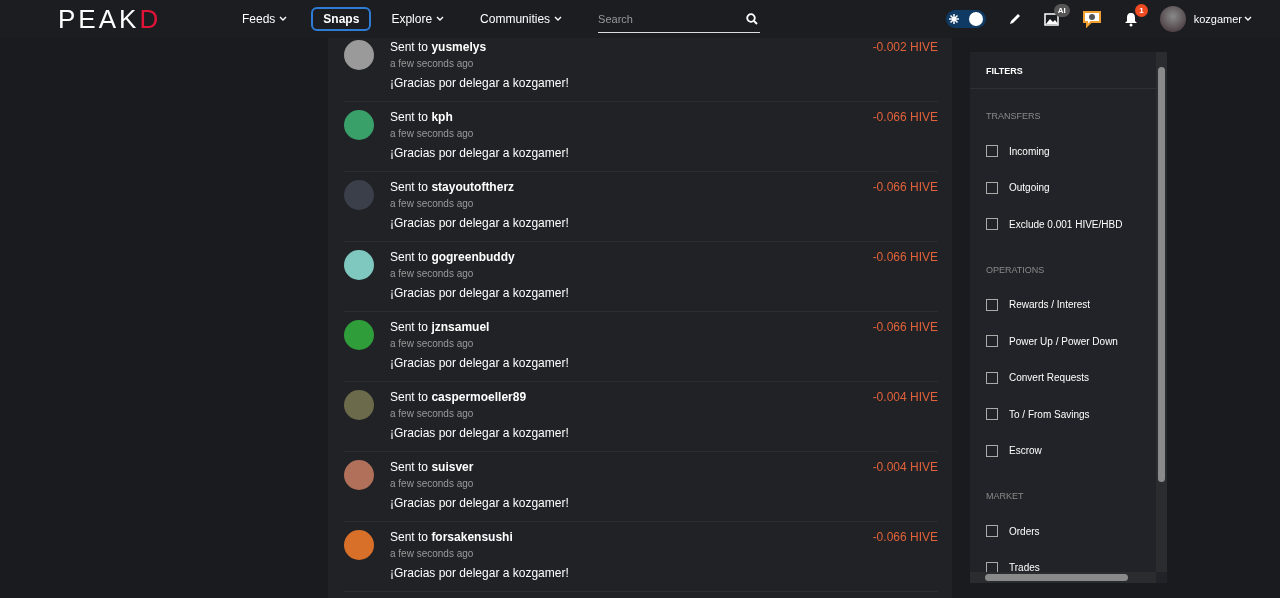  Describe the element at coordinates (1248, 19) in the screenshot. I see `caret-icon` at that location.